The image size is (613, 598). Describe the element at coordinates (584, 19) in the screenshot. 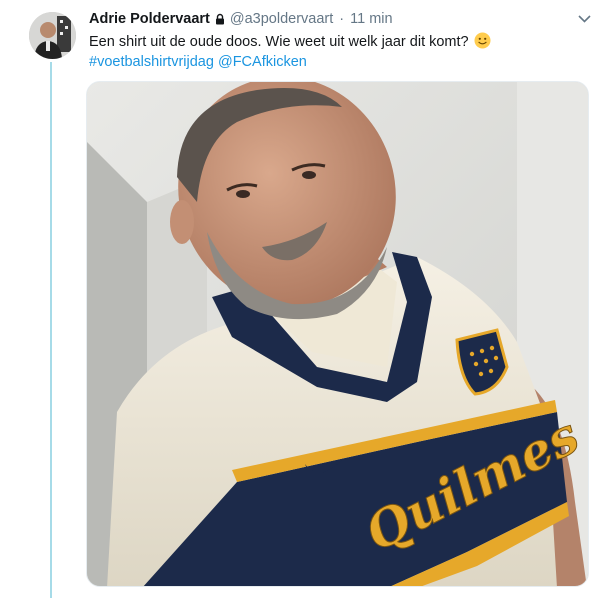

I see `chevron-down-icon` at that location.